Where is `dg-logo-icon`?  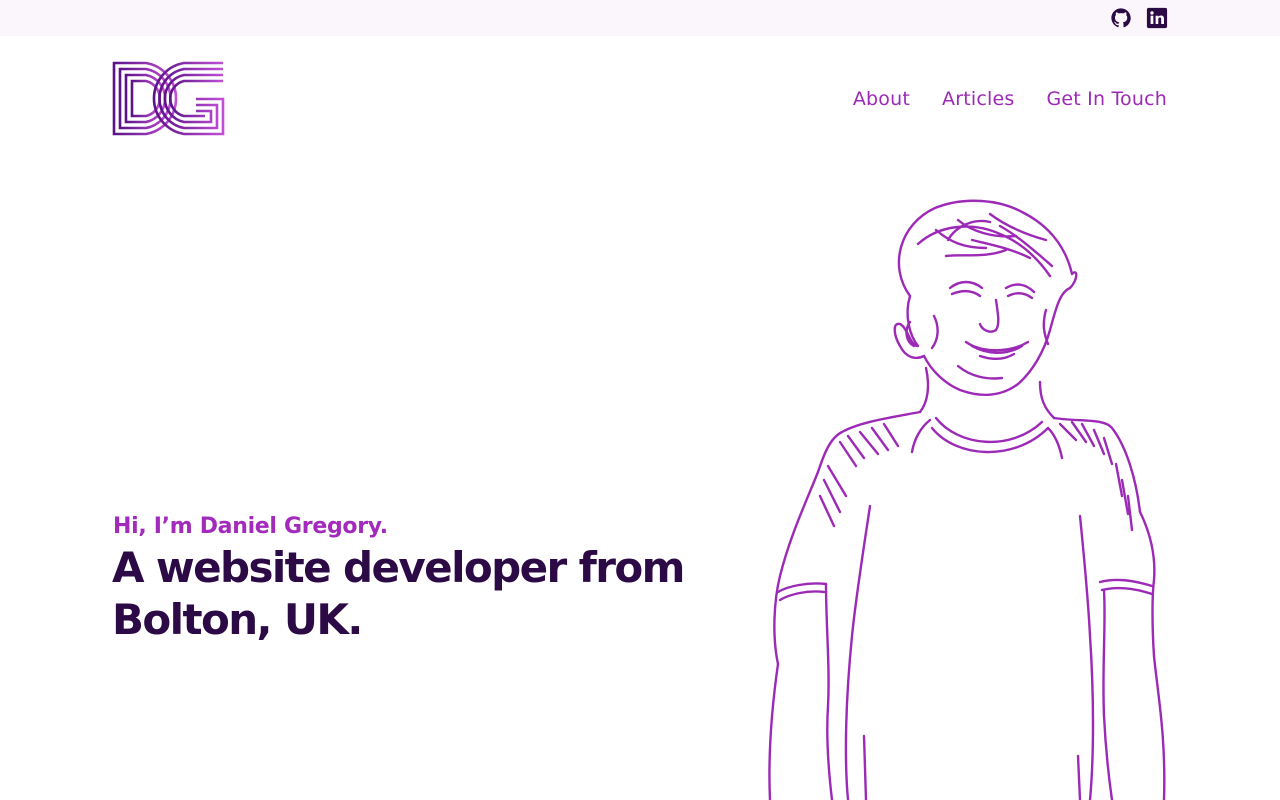
dg-logo-icon is located at coordinates (168, 98).